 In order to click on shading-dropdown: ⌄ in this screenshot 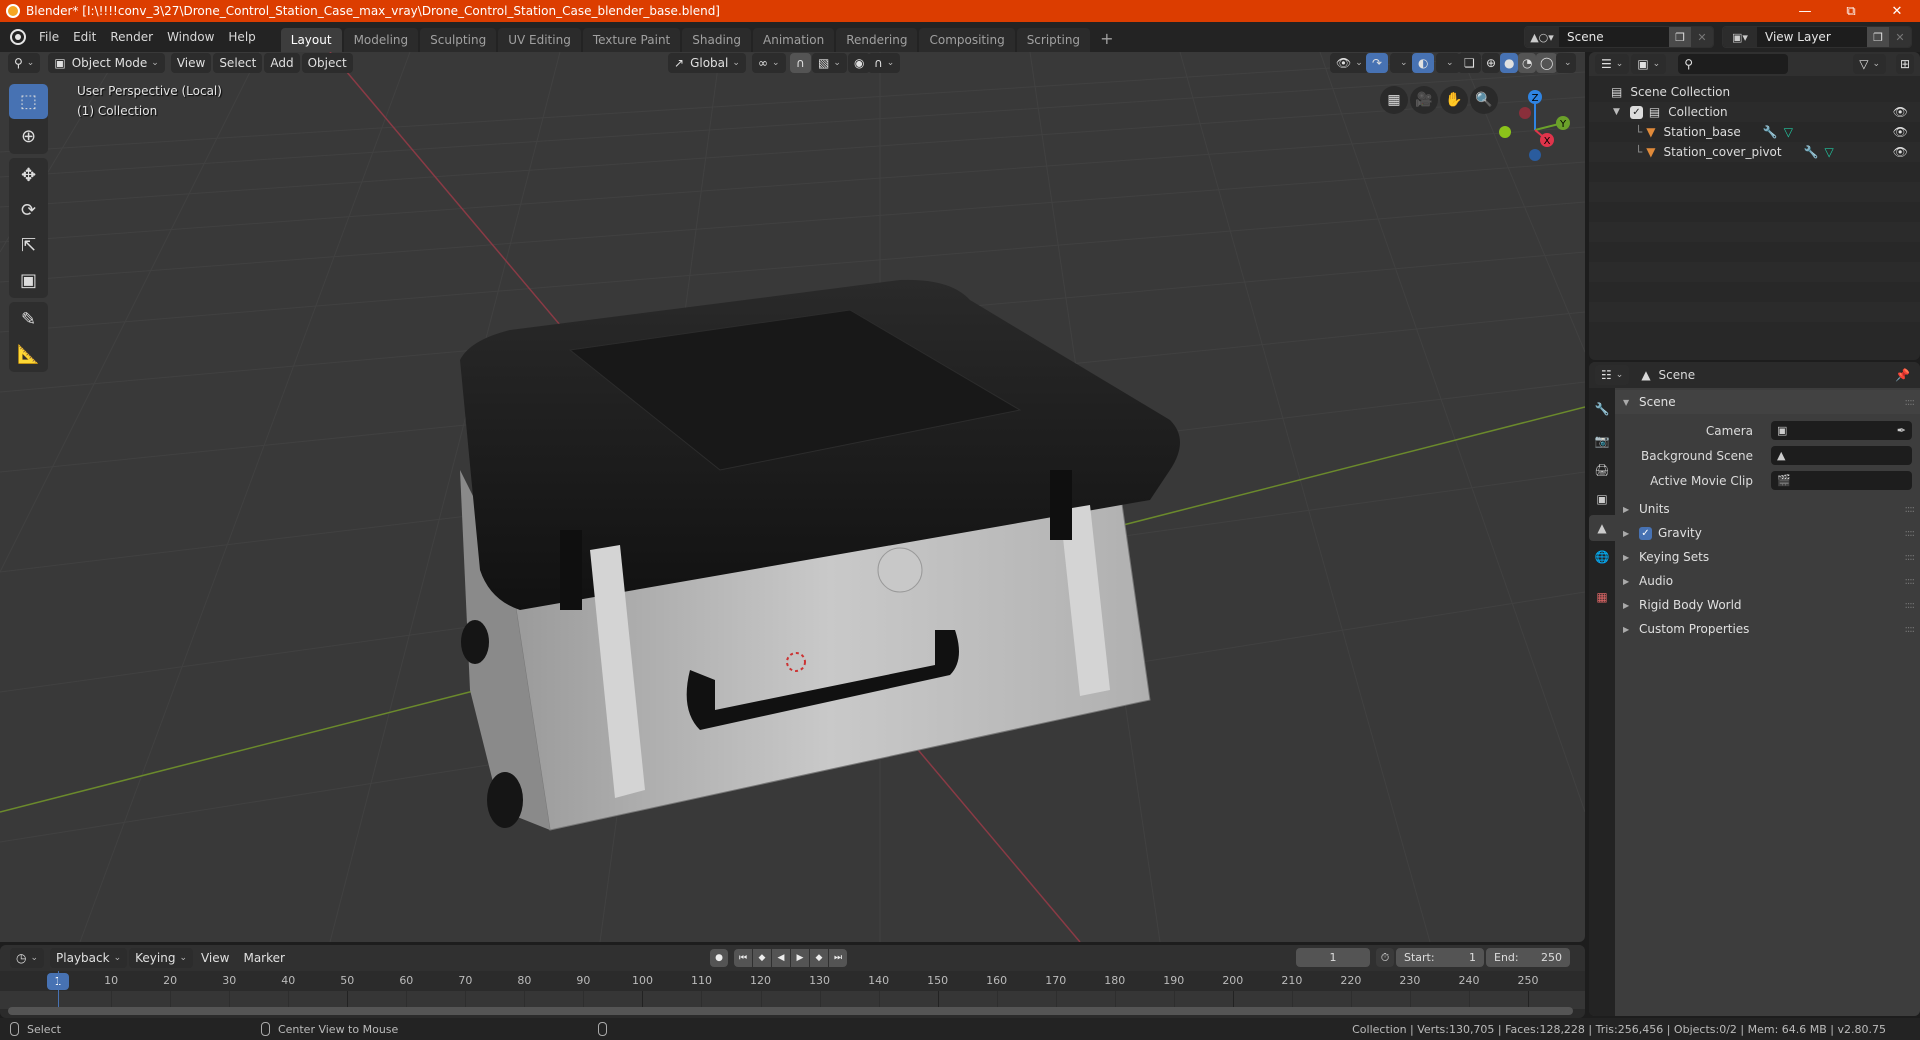, I will do `click(1566, 63)`.